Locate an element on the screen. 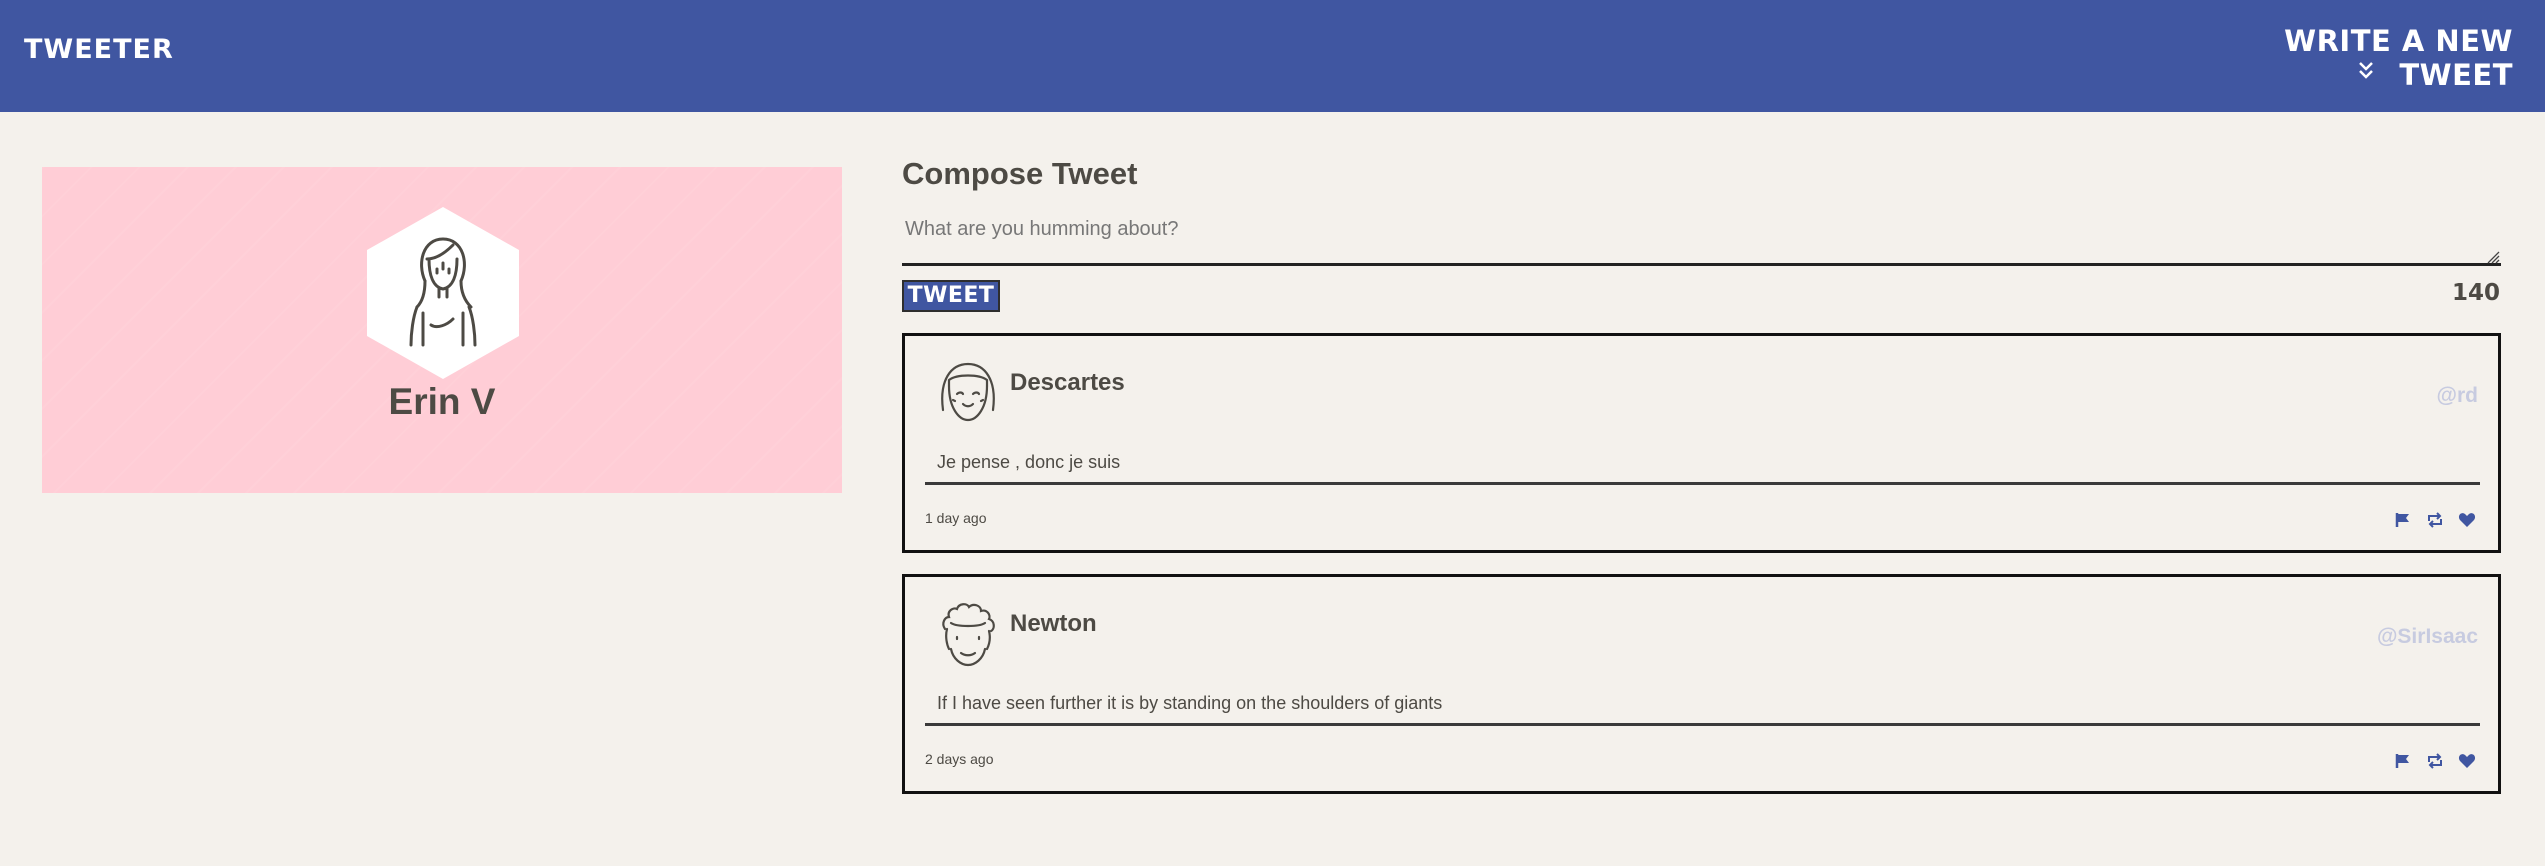 The height and width of the screenshot is (866, 2545). woman-avatar-icon is located at coordinates (443, 292).